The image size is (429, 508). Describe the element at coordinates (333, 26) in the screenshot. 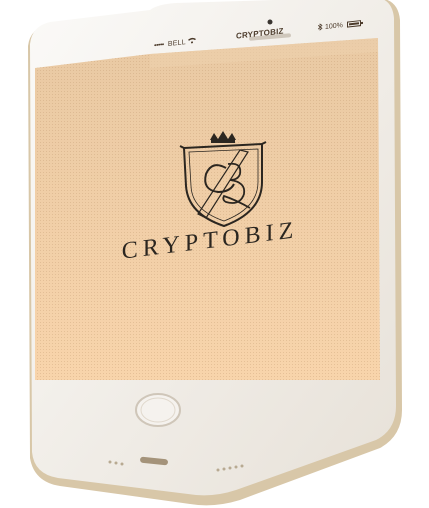

I see `battery-percentage: 100%` at that location.